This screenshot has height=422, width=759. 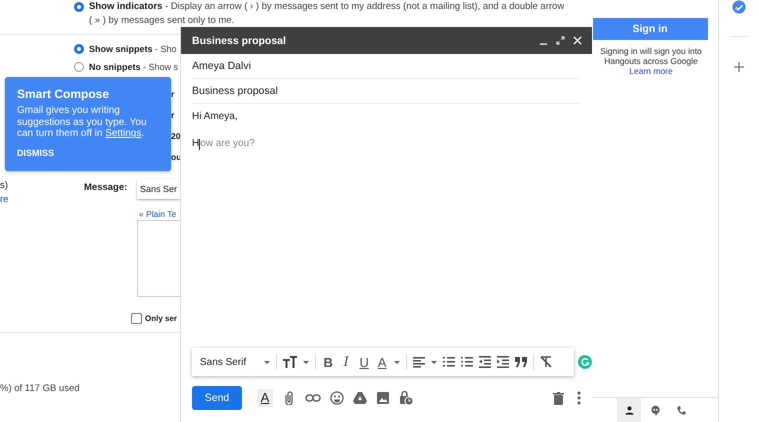 What do you see at coordinates (175, 136) in the screenshot?
I see `label-fragment: 20` at bounding box center [175, 136].